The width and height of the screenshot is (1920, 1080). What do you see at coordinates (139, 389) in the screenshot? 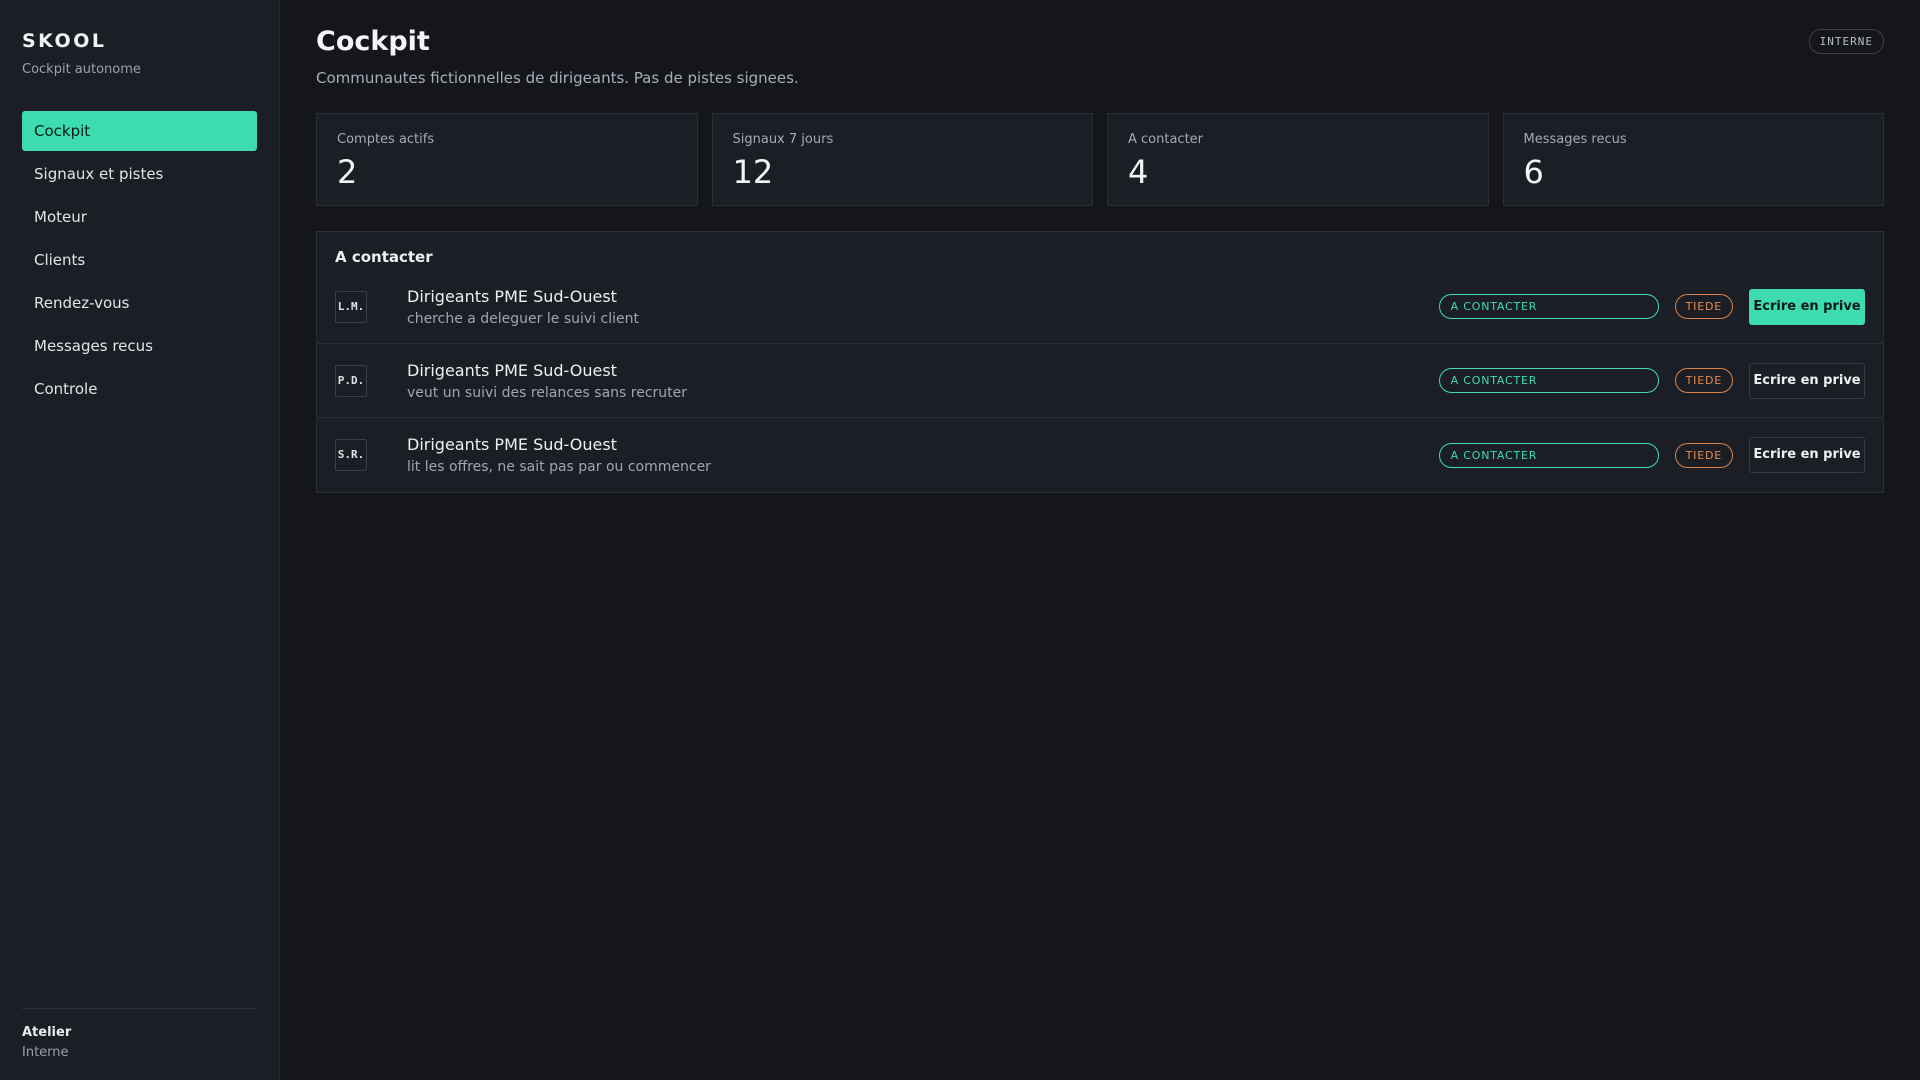
I see `sidebar-item-controle: Controle` at bounding box center [139, 389].